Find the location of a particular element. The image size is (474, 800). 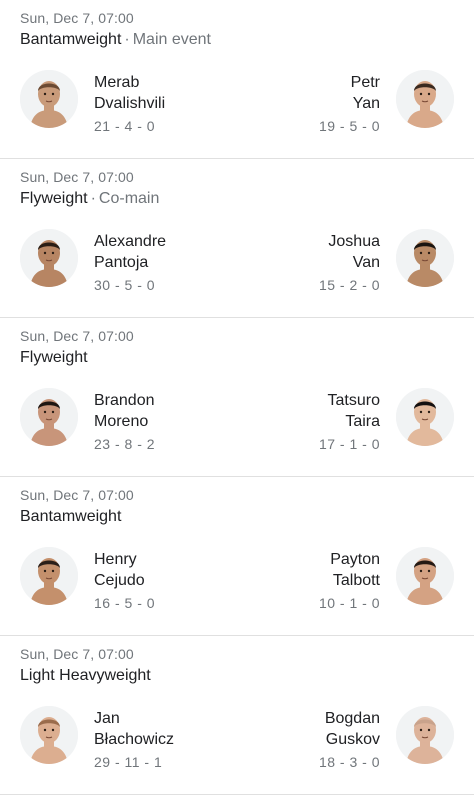

fighter-left: Henry Cejudo 16 - 5 - 0 is located at coordinates (120, 579).